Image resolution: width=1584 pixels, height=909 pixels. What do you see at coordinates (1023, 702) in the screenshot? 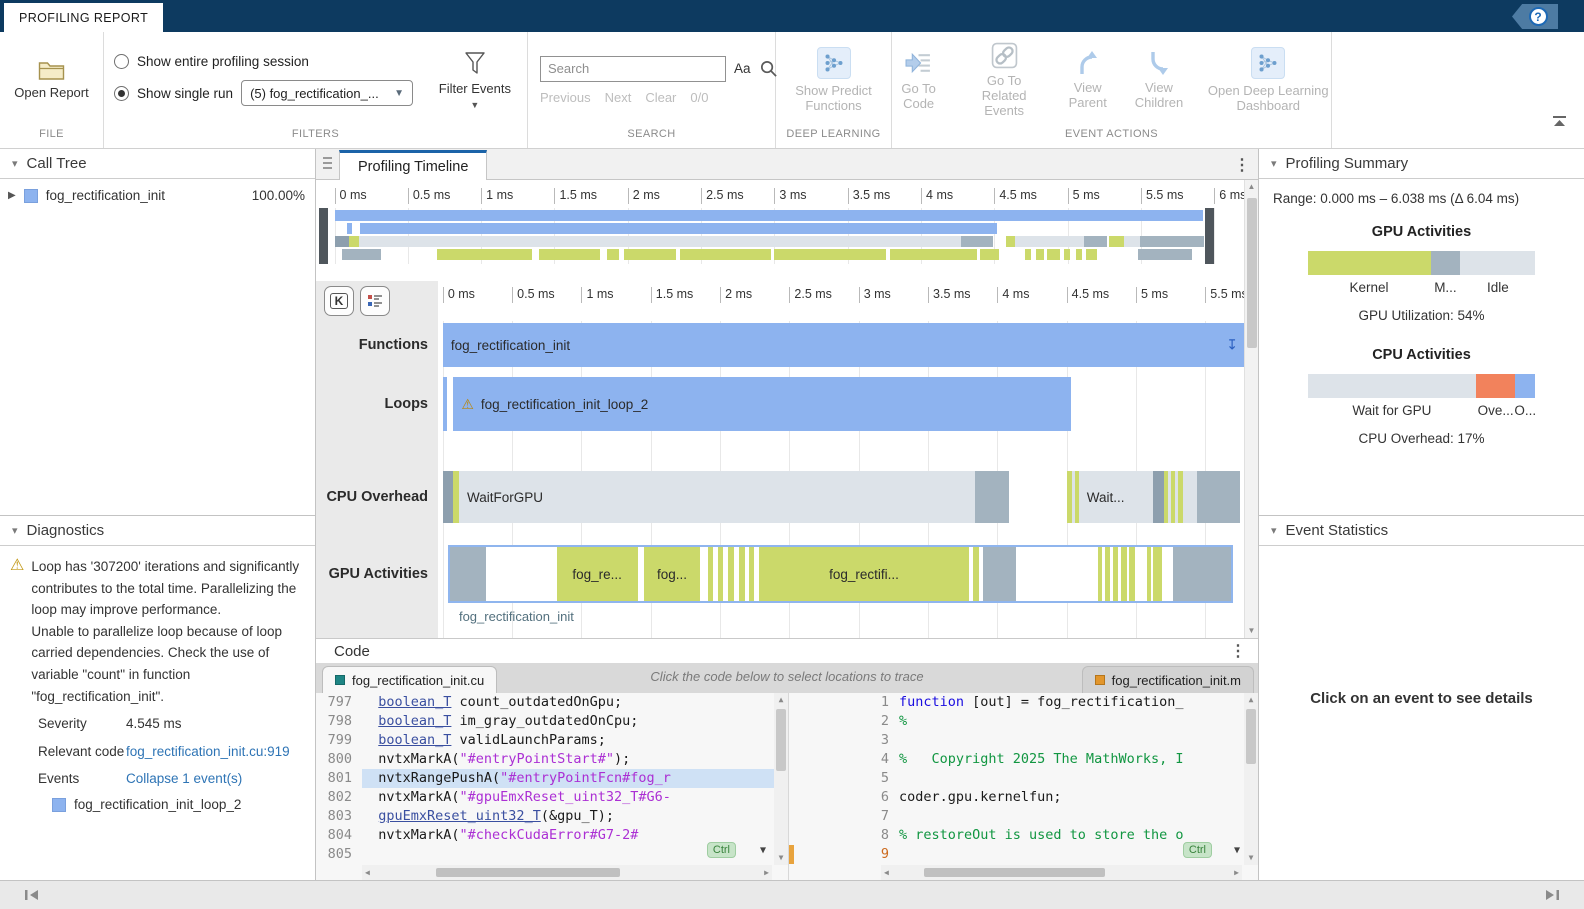
I see `code-line-1: 1 function [out] = fog_rectification_` at bounding box center [1023, 702].